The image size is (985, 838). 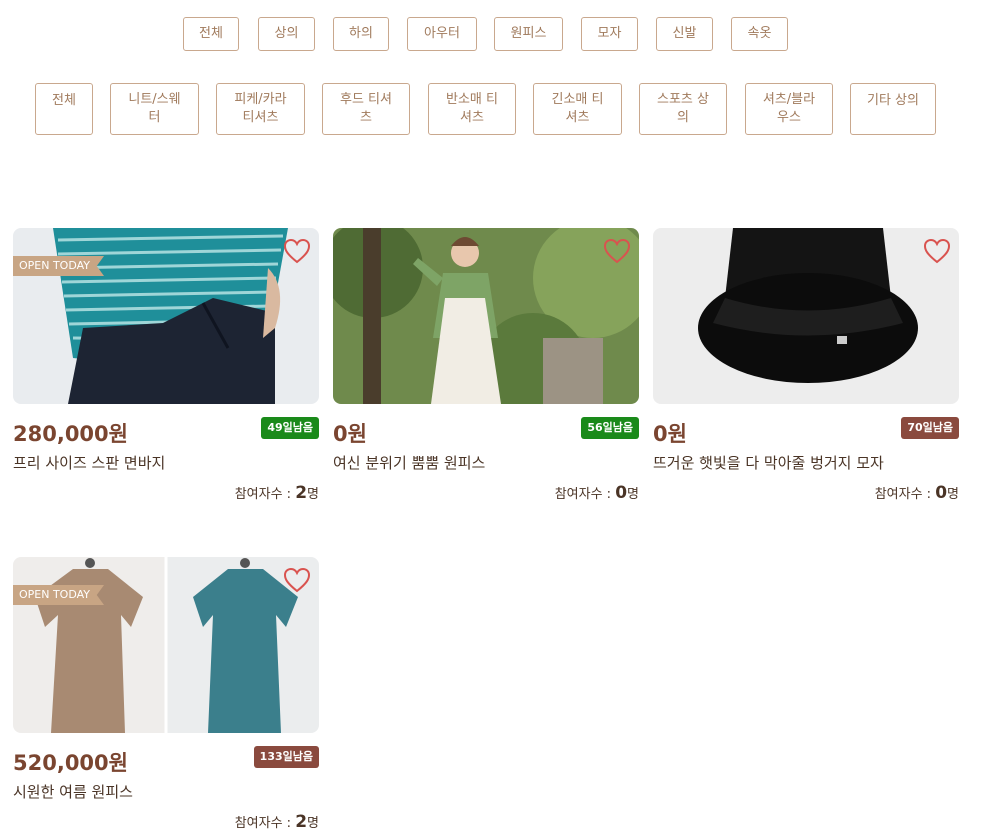 I want to click on product-name: 여신 분위기 뿜뿜 원피스, so click(x=409, y=462).